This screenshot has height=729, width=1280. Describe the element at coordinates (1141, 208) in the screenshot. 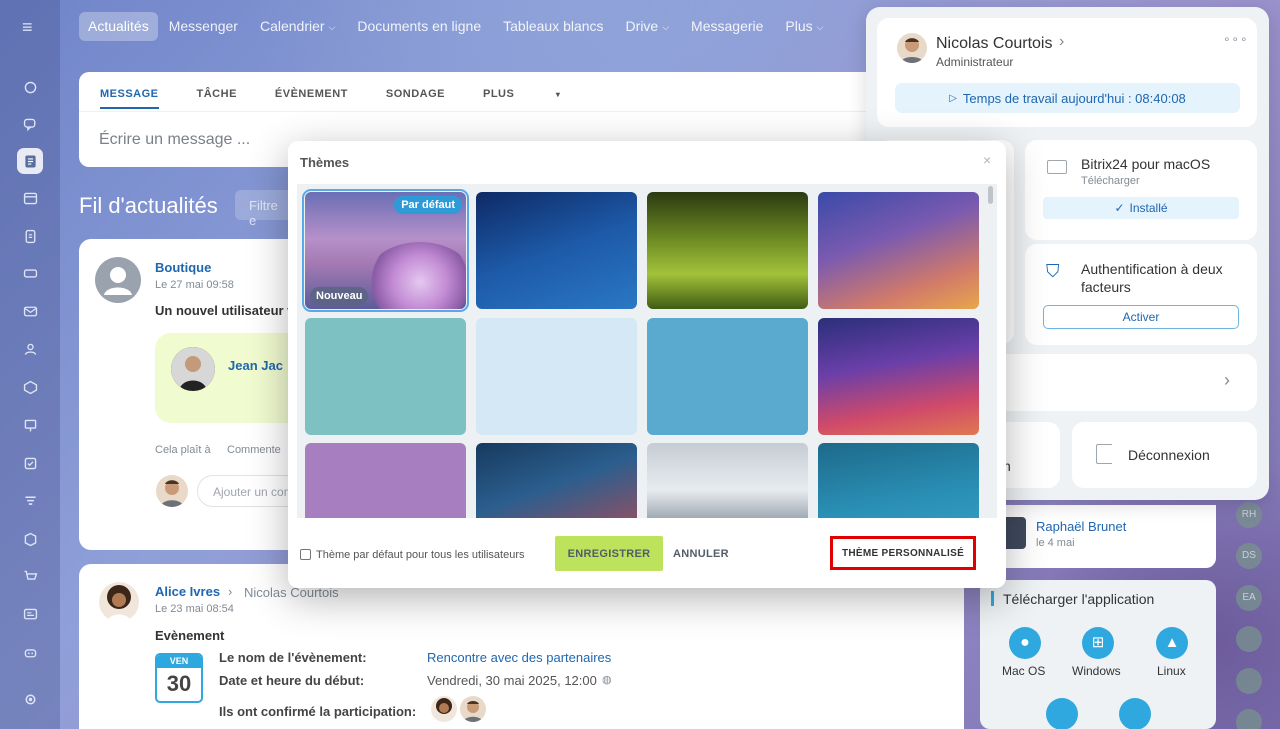

I see `installed-button: ✓ Installé` at that location.